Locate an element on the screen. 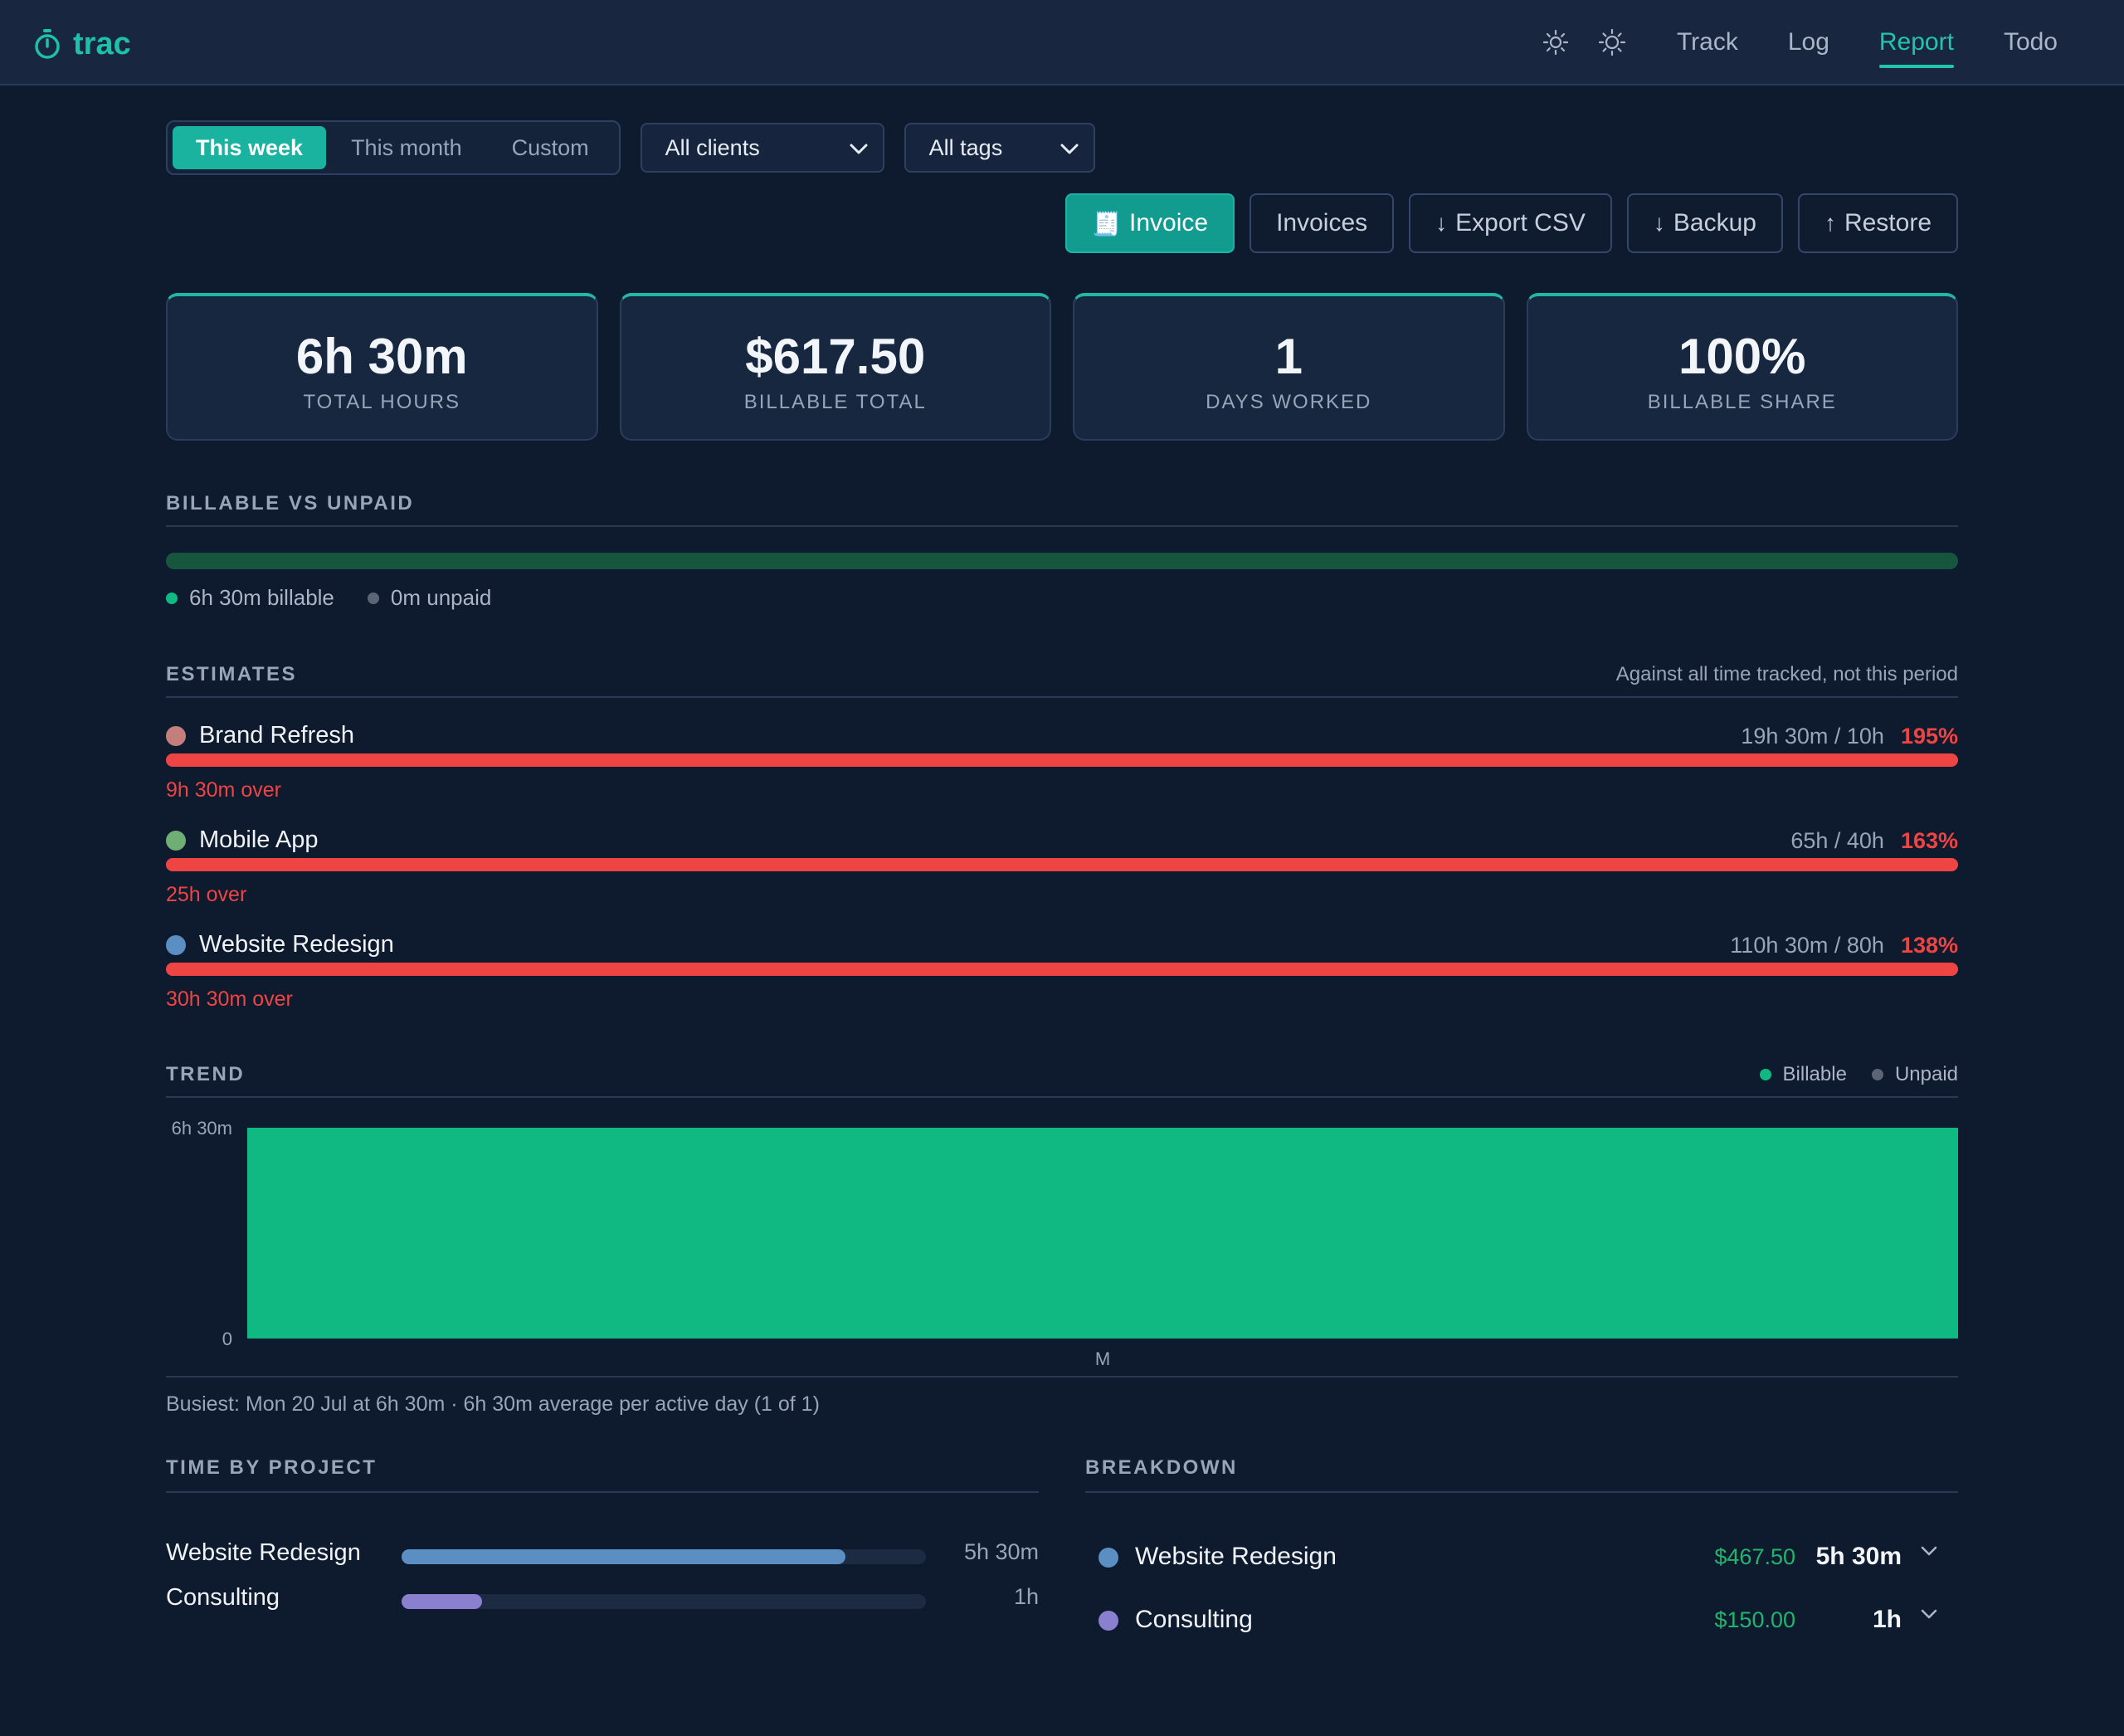 The height and width of the screenshot is (1736, 2124). tab-track: Track is located at coordinates (1707, 42).